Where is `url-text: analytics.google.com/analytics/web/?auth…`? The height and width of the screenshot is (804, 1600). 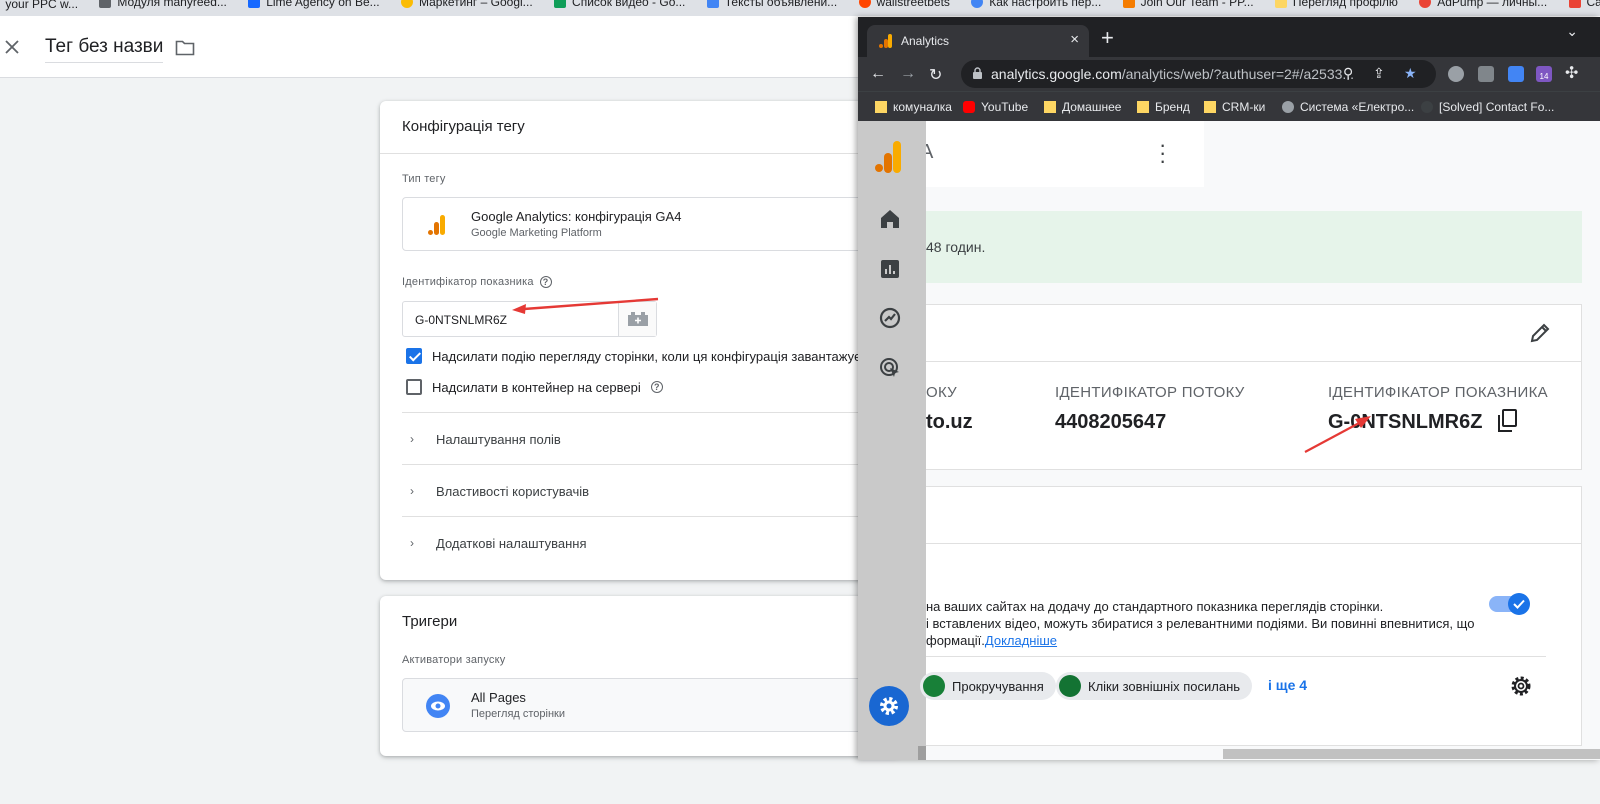
url-text: analytics.google.com/analytics/web/?auth… is located at coordinates (1172, 74).